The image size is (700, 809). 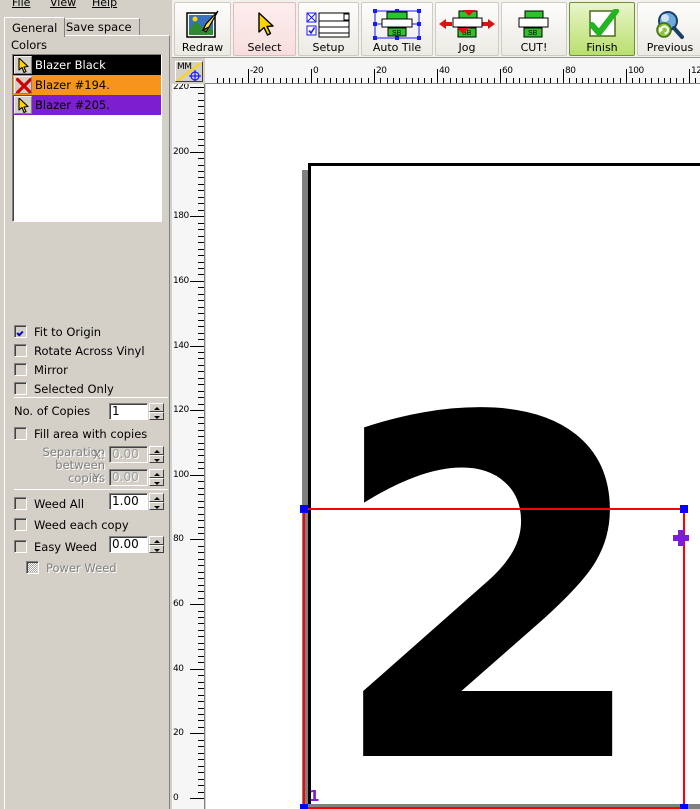 I want to click on selection-handle-bottom-left, so click(x=304, y=806).